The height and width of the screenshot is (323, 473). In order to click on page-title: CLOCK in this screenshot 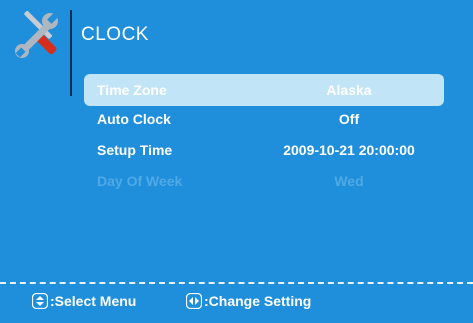, I will do `click(115, 34)`.